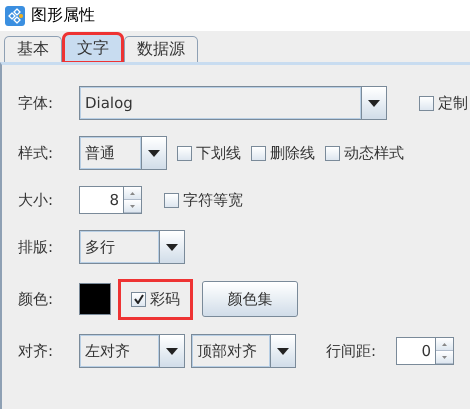 This screenshot has height=409, width=470. I want to click on checkbox-label: 字符等宽, so click(213, 200).